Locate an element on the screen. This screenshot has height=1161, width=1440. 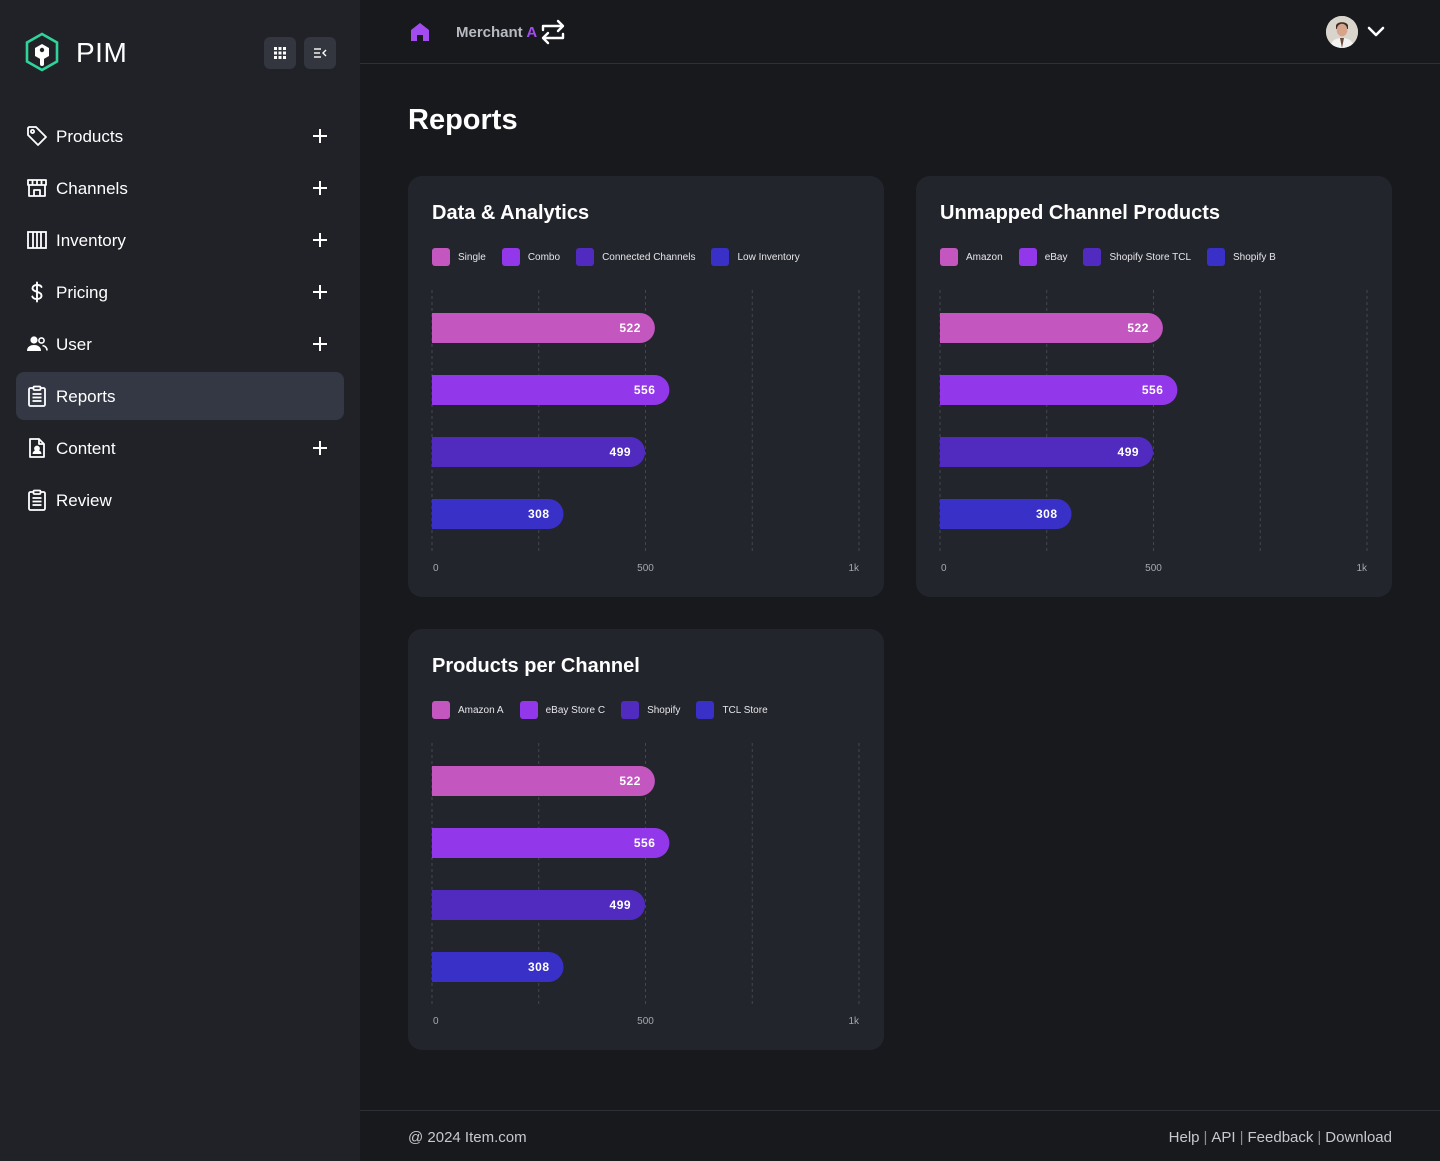
sidebar-item-reports: Reports is located at coordinates (180, 396).